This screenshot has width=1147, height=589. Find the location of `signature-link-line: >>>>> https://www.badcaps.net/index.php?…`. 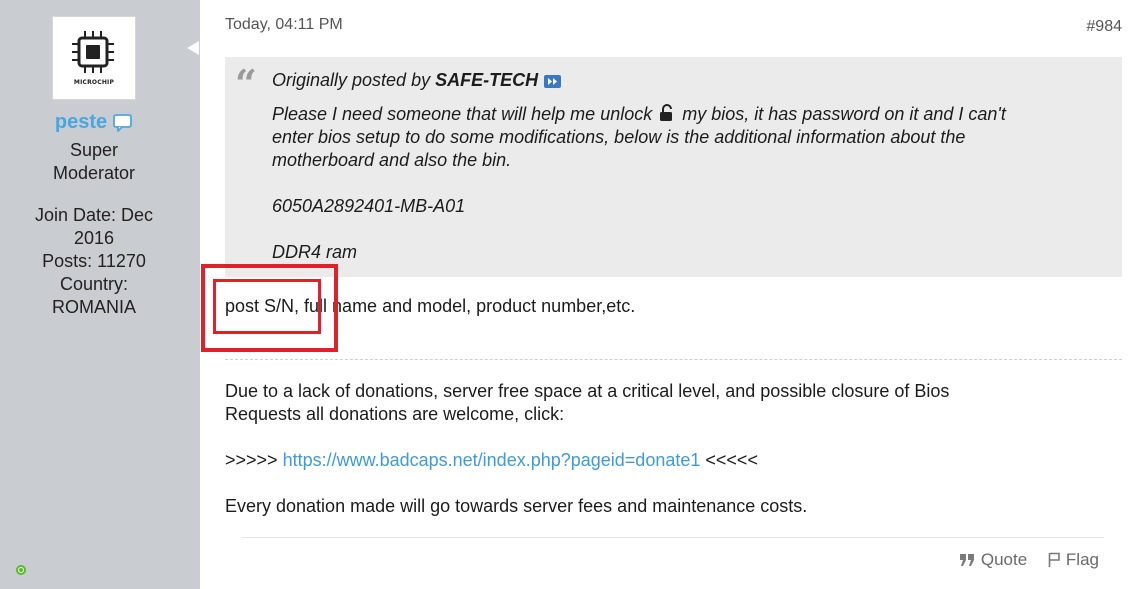

signature-link-line: >>>>> https://www.badcaps.net/index.php?… is located at coordinates (655, 460).